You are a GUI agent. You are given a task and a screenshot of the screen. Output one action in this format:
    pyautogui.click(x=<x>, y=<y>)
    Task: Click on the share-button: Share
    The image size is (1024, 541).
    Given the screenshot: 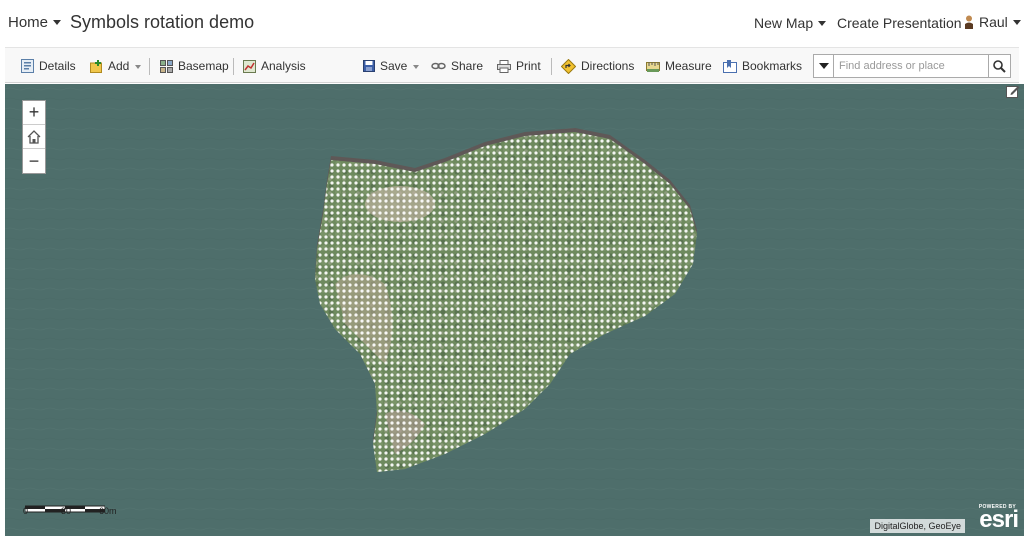 What is the action you would take?
    pyautogui.click(x=457, y=66)
    